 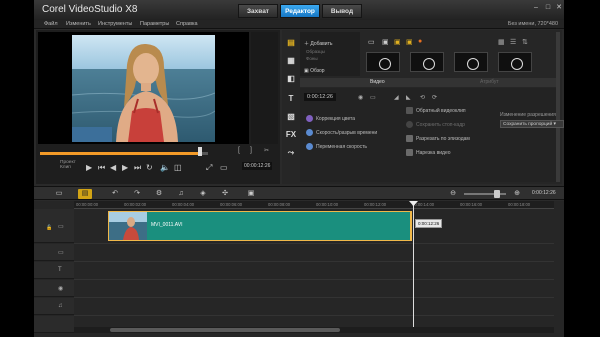 I want to click on resample-label: Изменение разрешения, so click(x=528, y=115).